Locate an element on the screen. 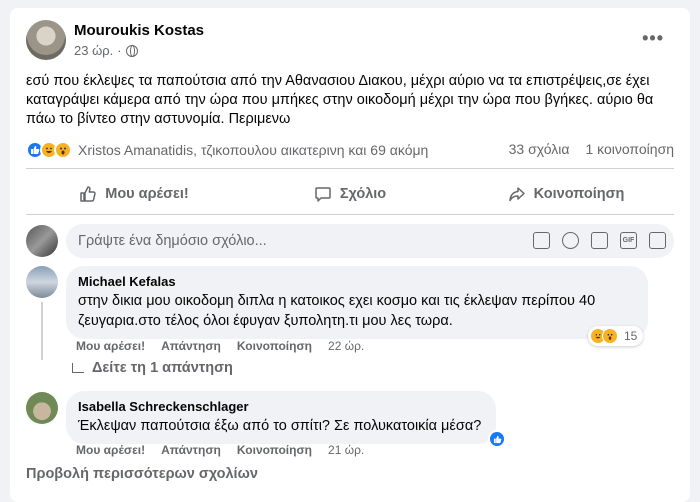 This screenshot has height=502, width=700. camera-icon is located at coordinates (599, 240).